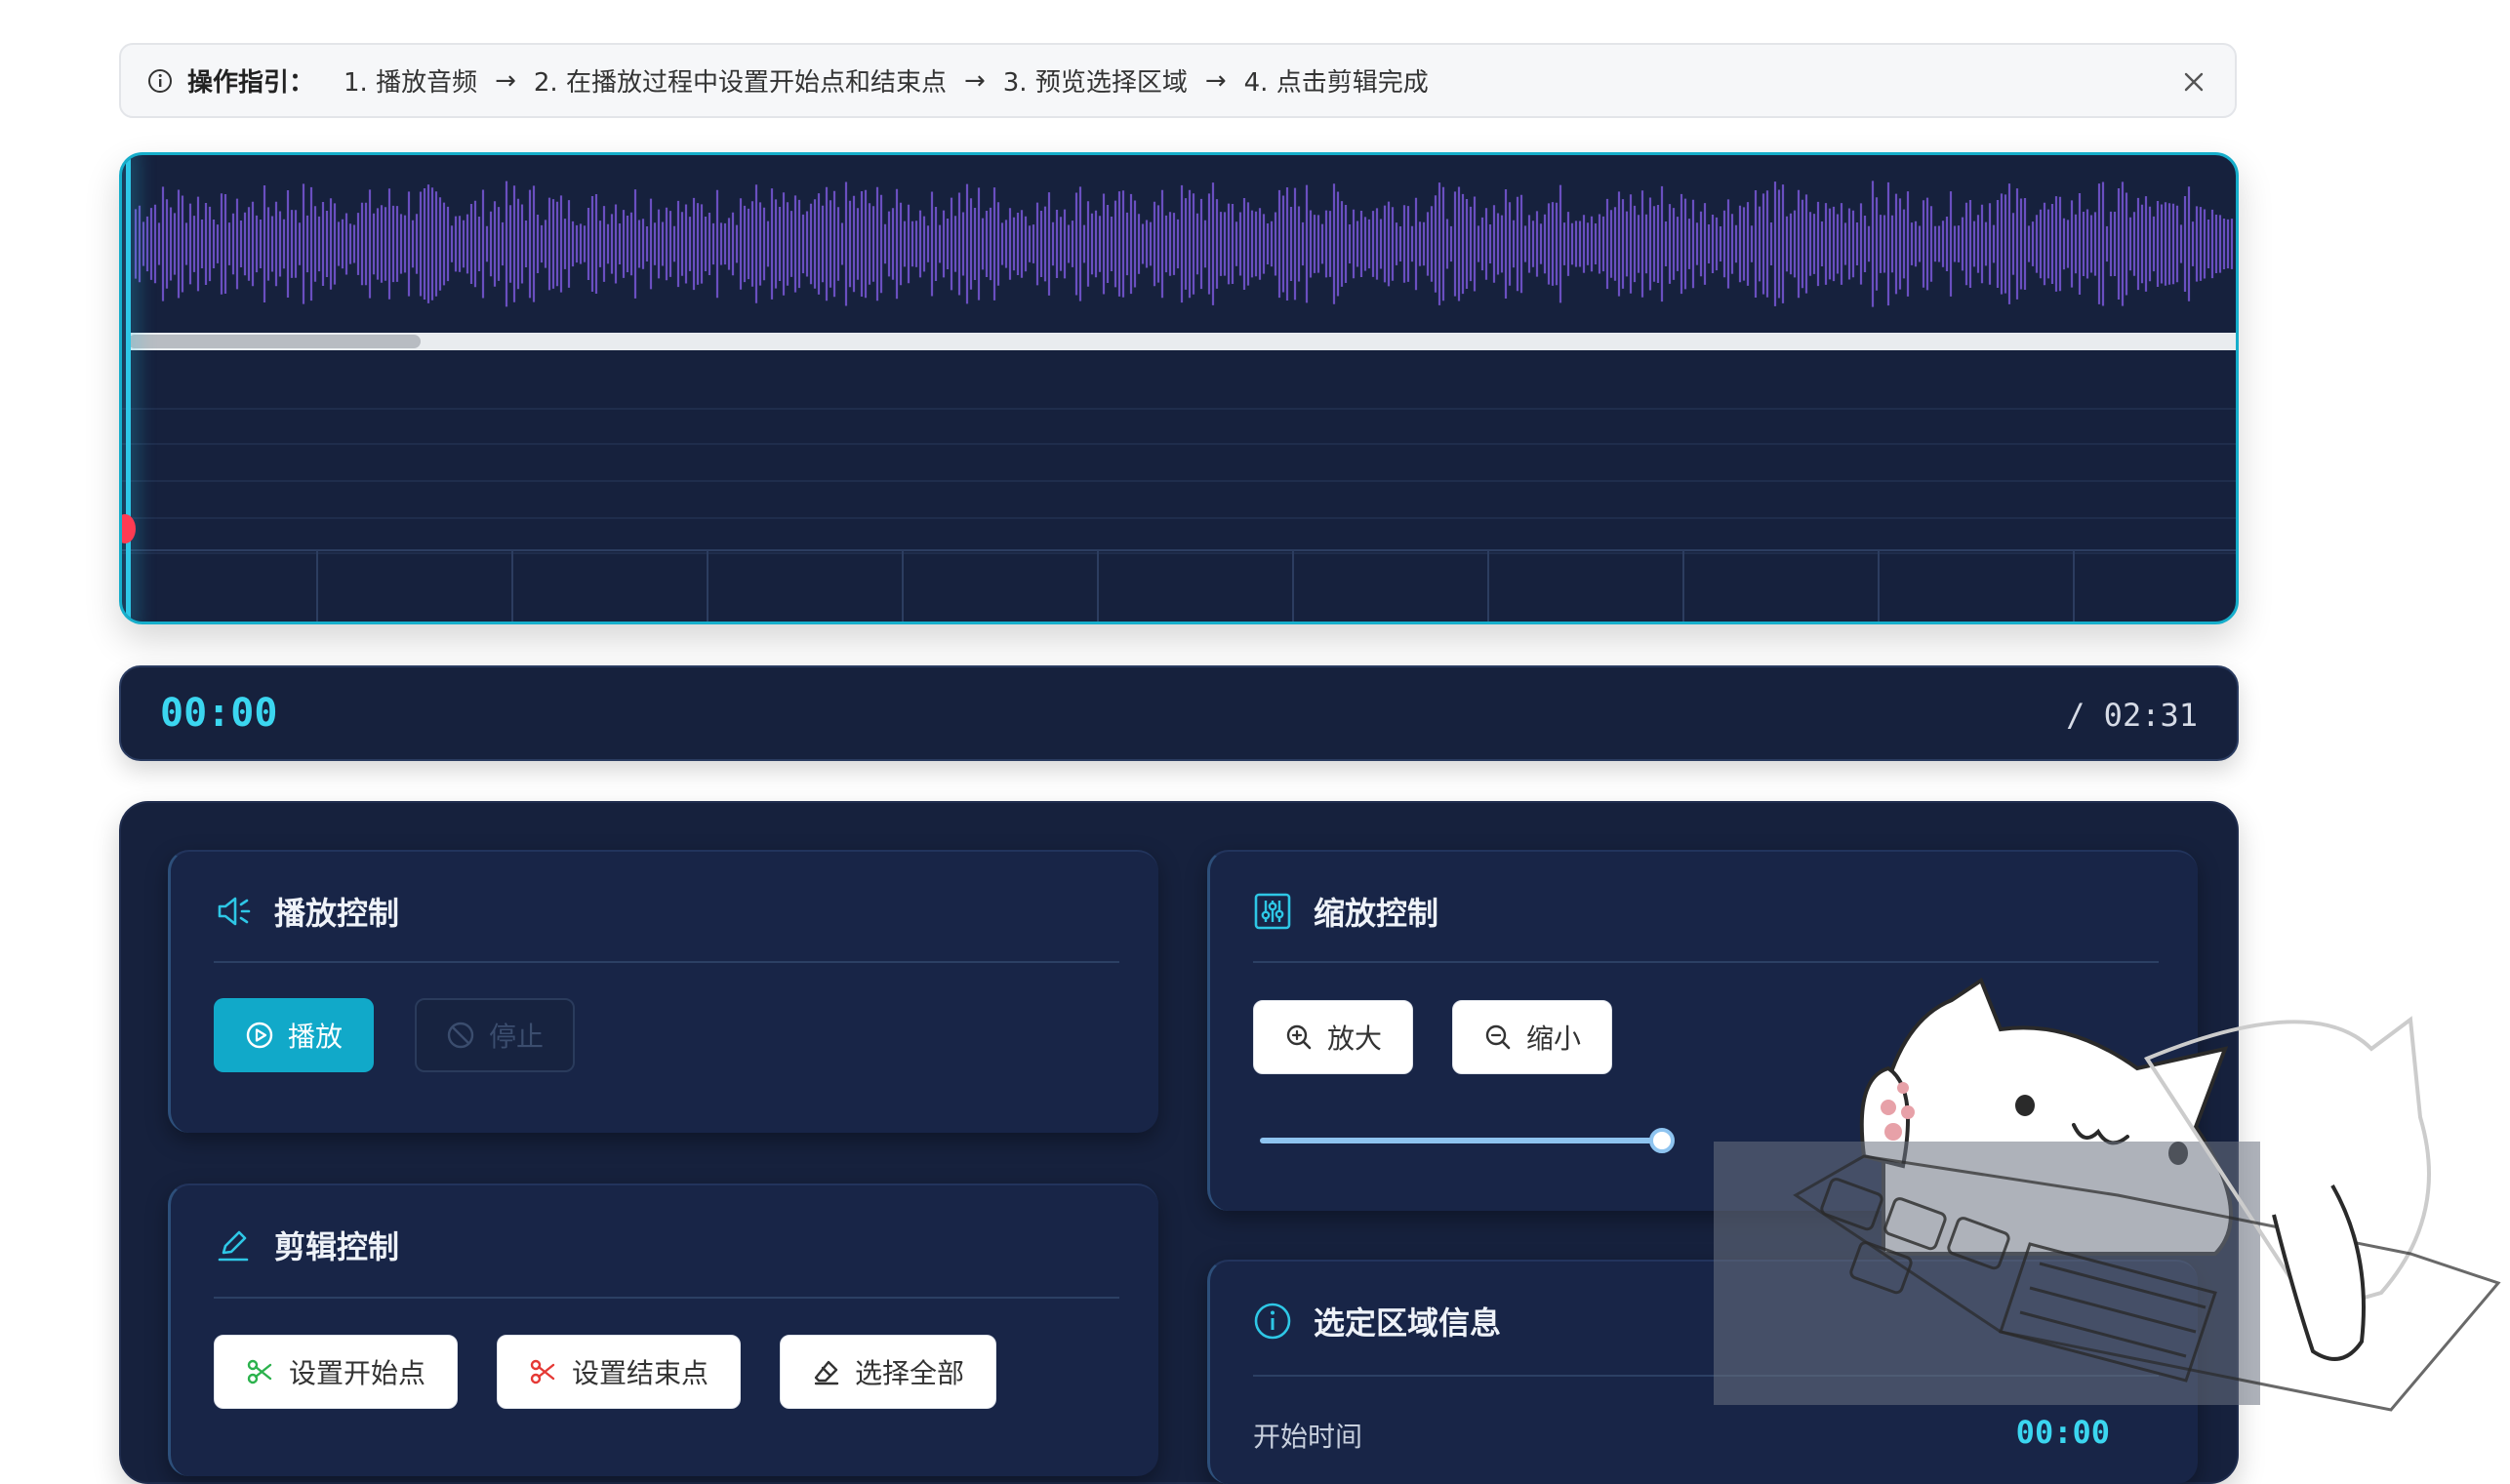 This screenshot has height=1484, width=2510. What do you see at coordinates (337, 913) in the screenshot?
I see `playback-panel-title: 播放控制` at bounding box center [337, 913].